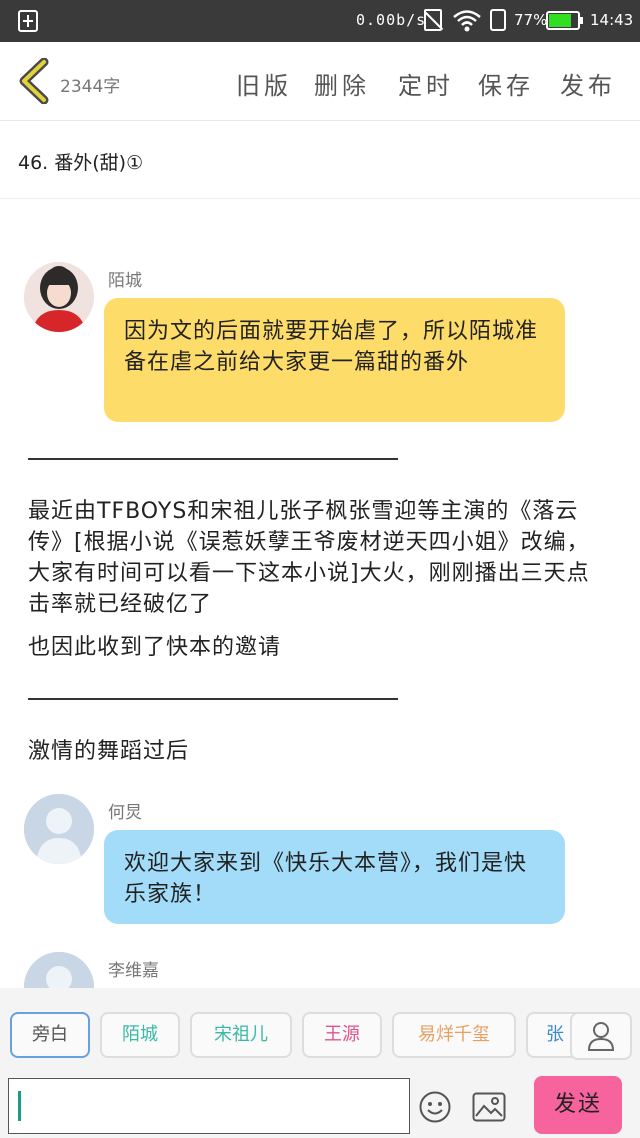 This screenshot has width=640, height=1138. I want to click on person-button, so click(601, 1036).